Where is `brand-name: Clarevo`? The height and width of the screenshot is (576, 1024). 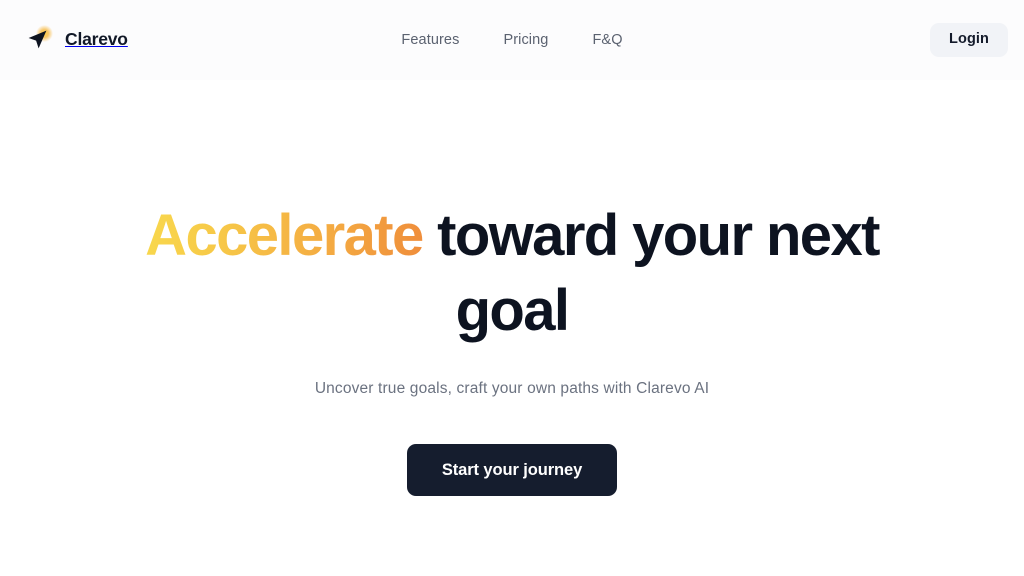 brand-name: Clarevo is located at coordinates (96, 39).